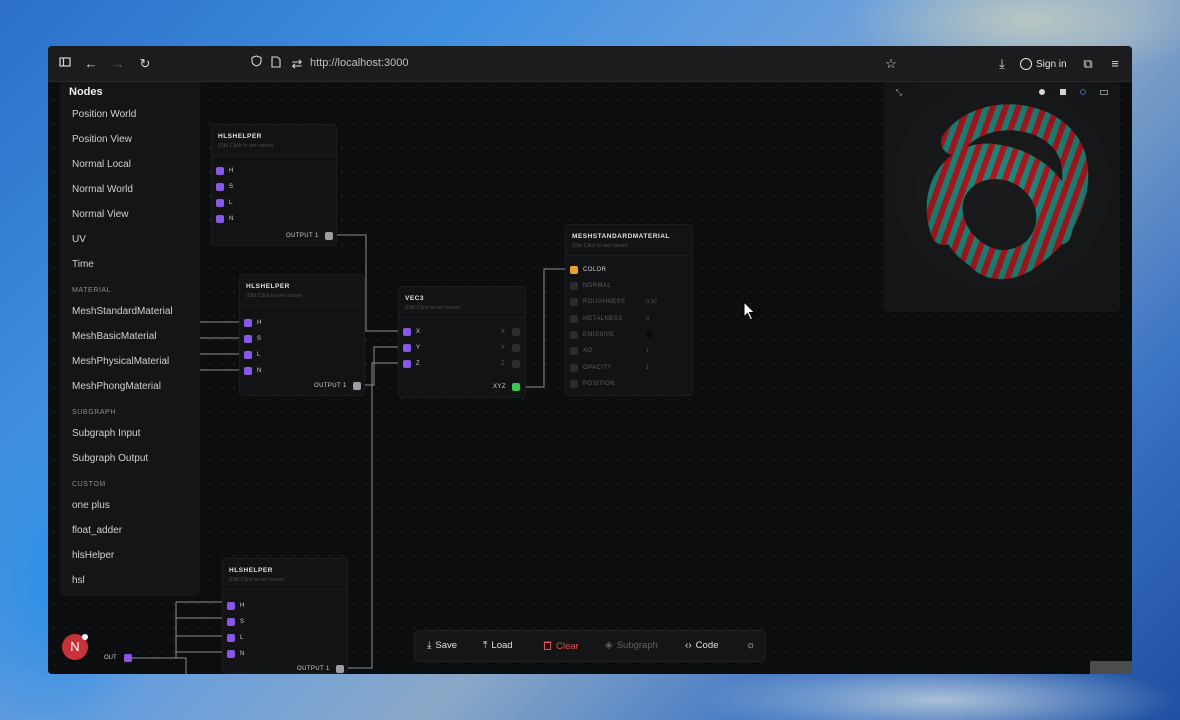 Image resolution: width=1180 pixels, height=720 pixels. What do you see at coordinates (94, 412) in the screenshot?
I see `sidebar-section-subgraph: SUBGRAPH` at bounding box center [94, 412].